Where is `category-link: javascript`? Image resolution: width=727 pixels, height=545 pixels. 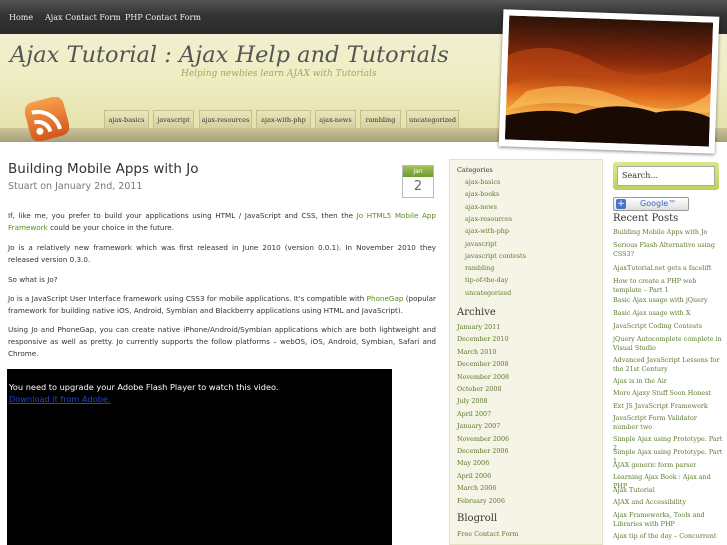 category-link: javascript is located at coordinates (481, 244).